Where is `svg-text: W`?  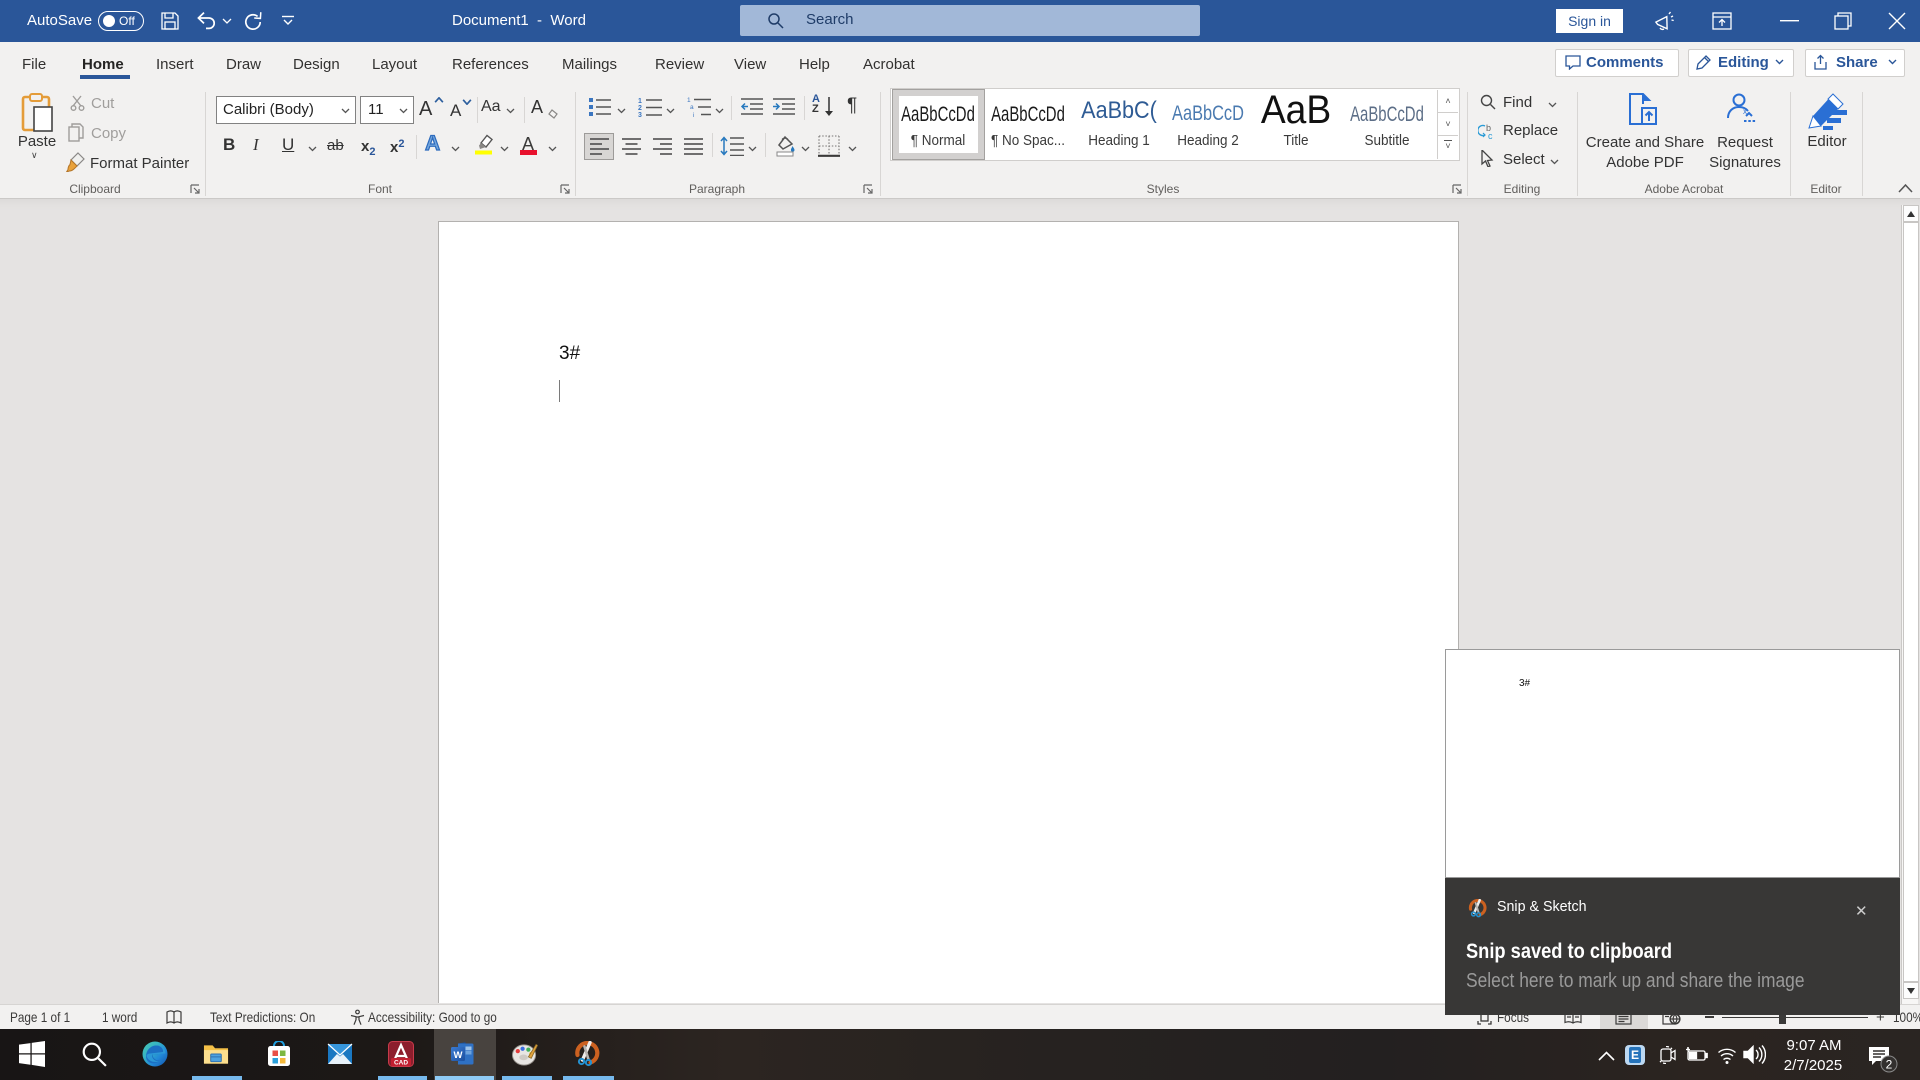
svg-text: W is located at coordinates (458, 1055).